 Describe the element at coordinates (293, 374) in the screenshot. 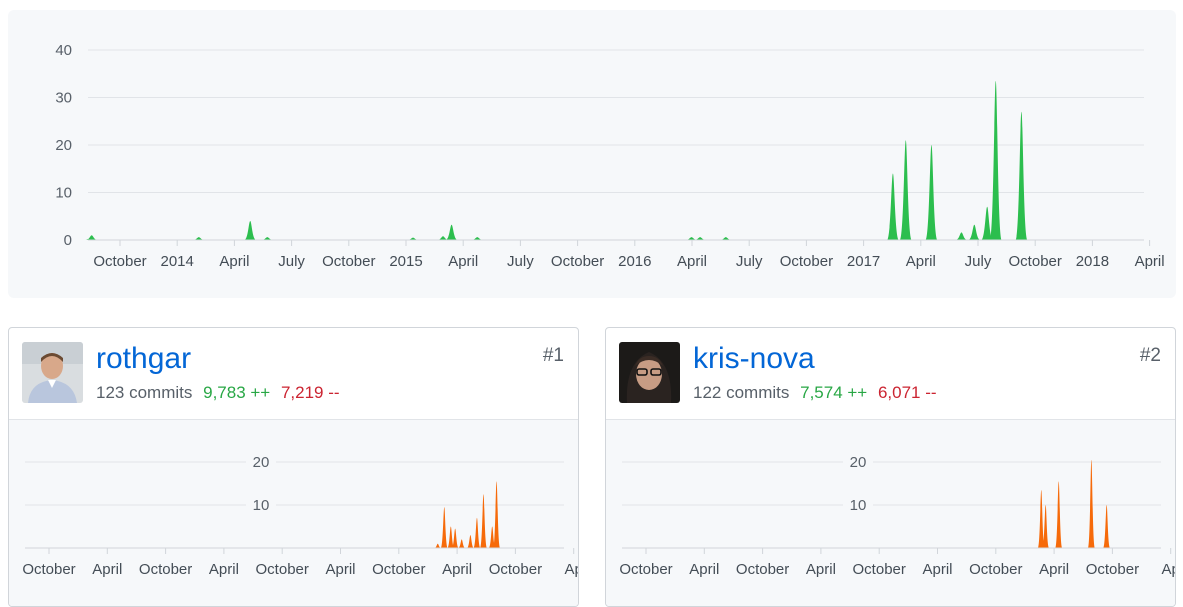

I see `contributor-card-header: rothgar 123 commits 9,783 ++ 7,219 -- #1` at that location.